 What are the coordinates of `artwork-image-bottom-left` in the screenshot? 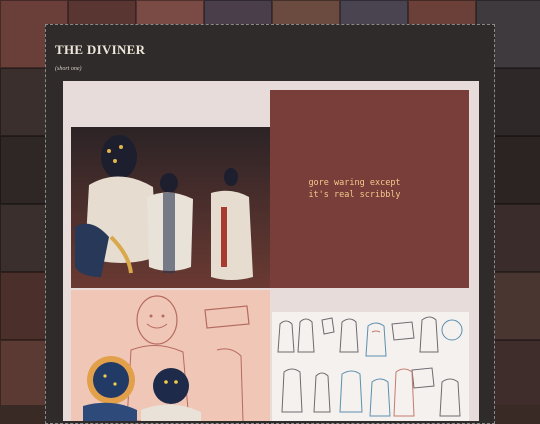 It's located at (170, 355).